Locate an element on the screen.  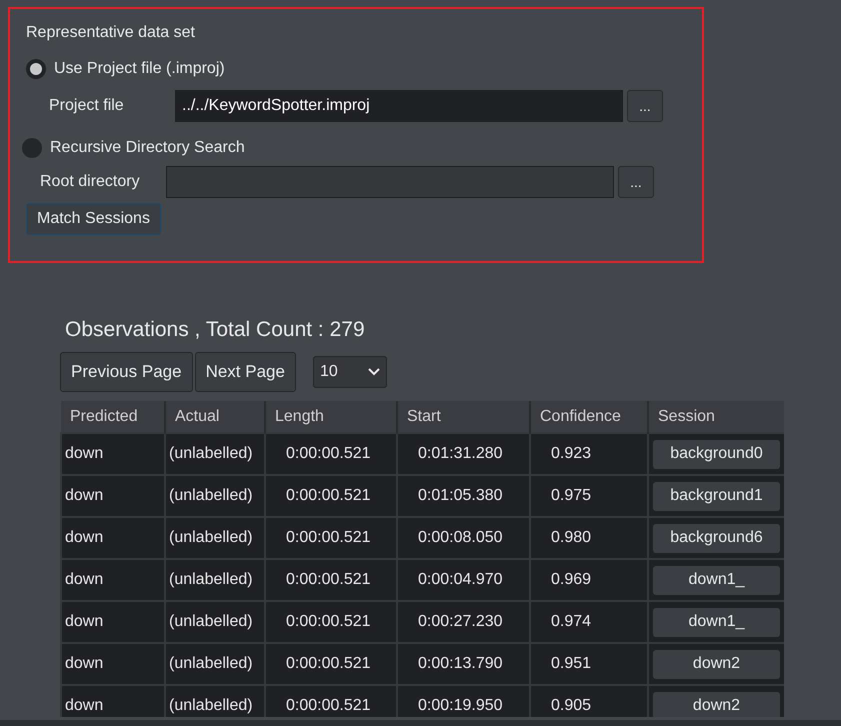
table-cell: 0:00:13.790 is located at coordinates (463, 664).